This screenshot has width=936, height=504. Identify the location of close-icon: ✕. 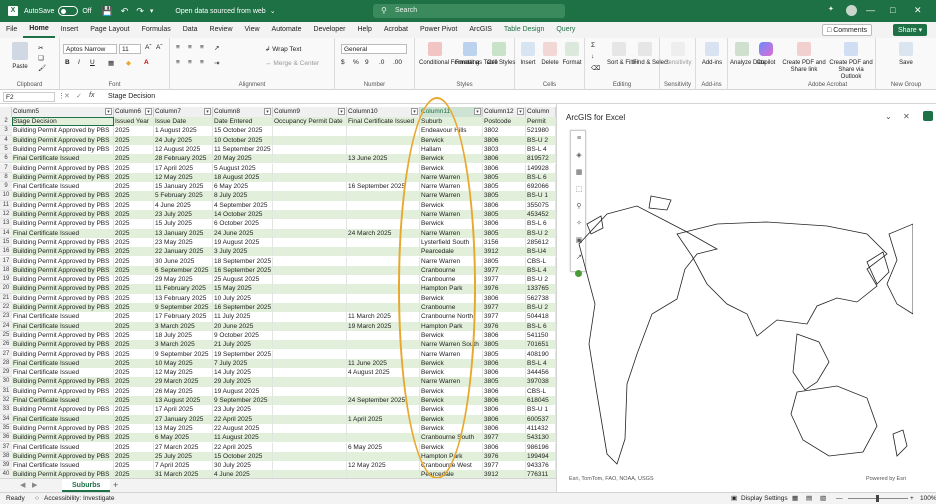
(918, 10).